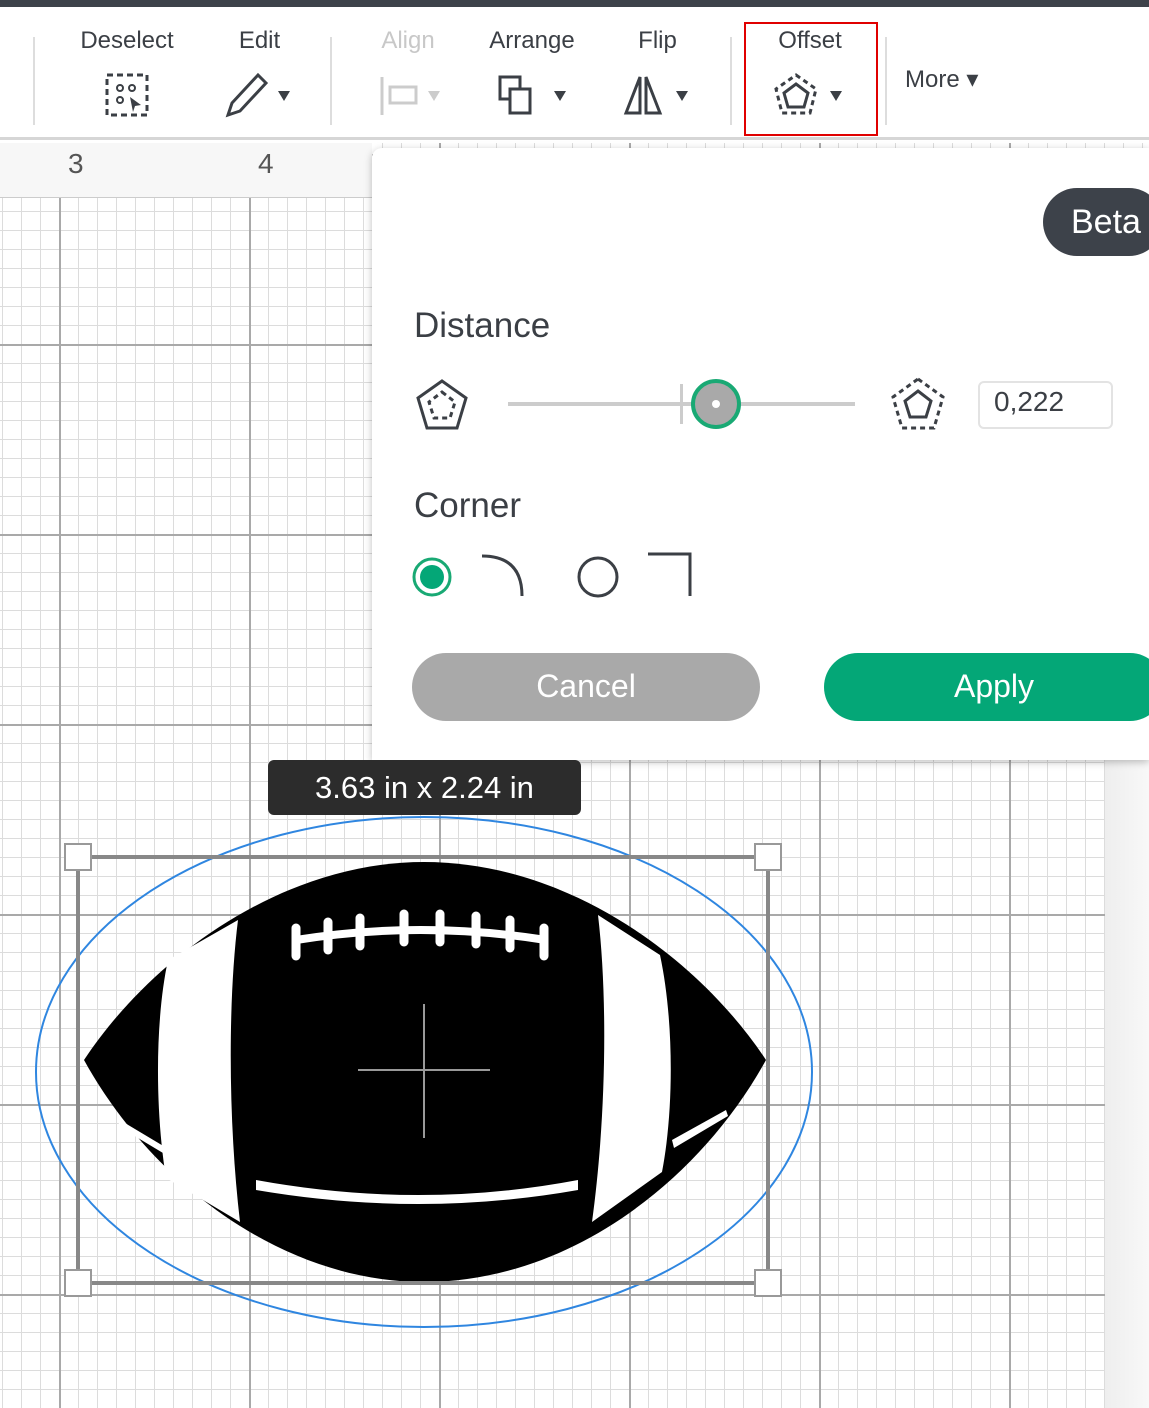 This screenshot has width=1149, height=1408. I want to click on deselect-icon, so click(127, 95).